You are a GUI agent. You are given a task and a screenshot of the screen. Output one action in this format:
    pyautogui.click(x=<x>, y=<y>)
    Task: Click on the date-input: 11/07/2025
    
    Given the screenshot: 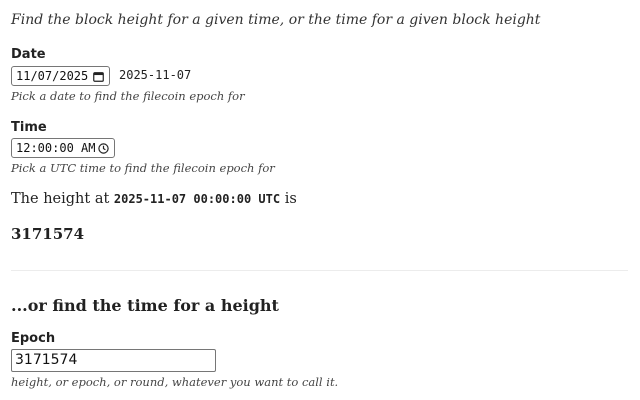 What is the action you would take?
    pyautogui.click(x=60, y=76)
    